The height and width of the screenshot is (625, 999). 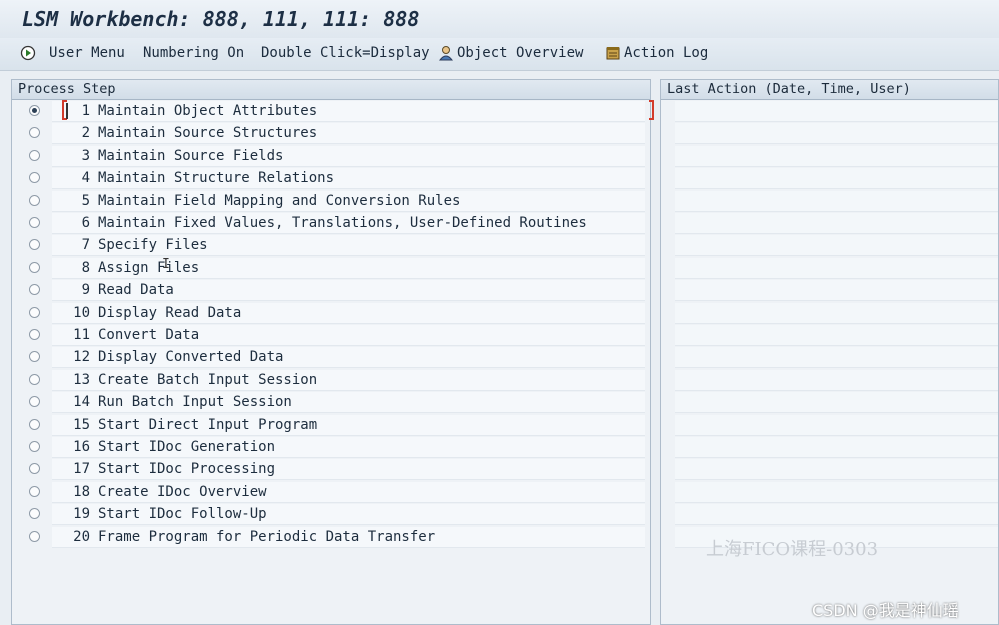 What do you see at coordinates (153, 245) in the screenshot?
I see `process-step-label: Specify Files` at bounding box center [153, 245].